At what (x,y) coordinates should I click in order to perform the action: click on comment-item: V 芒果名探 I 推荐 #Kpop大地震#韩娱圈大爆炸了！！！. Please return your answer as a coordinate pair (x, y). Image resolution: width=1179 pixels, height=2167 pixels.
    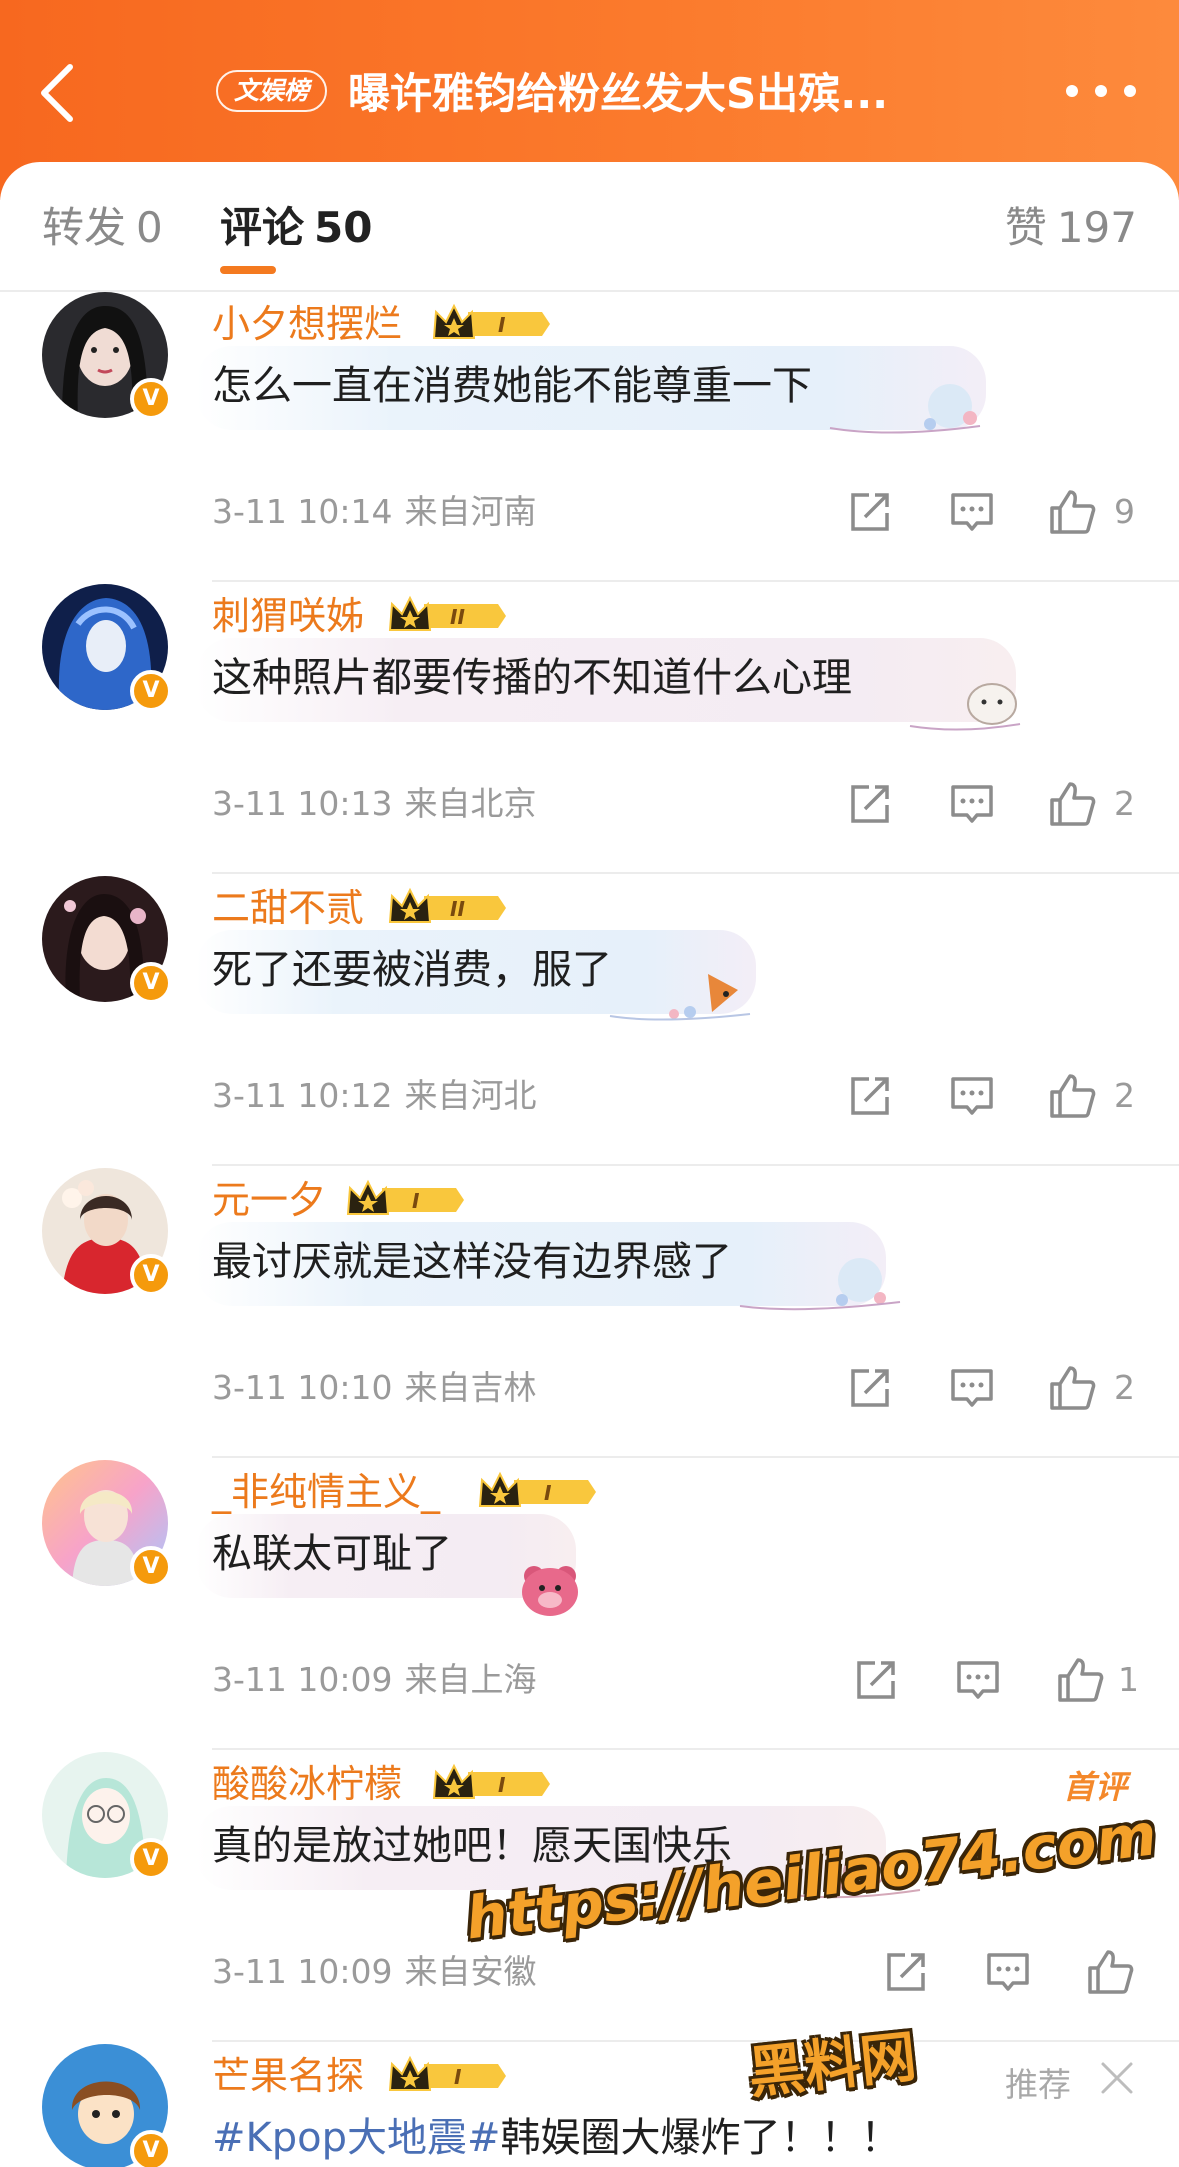
    Looking at the image, I should click on (589, 2104).